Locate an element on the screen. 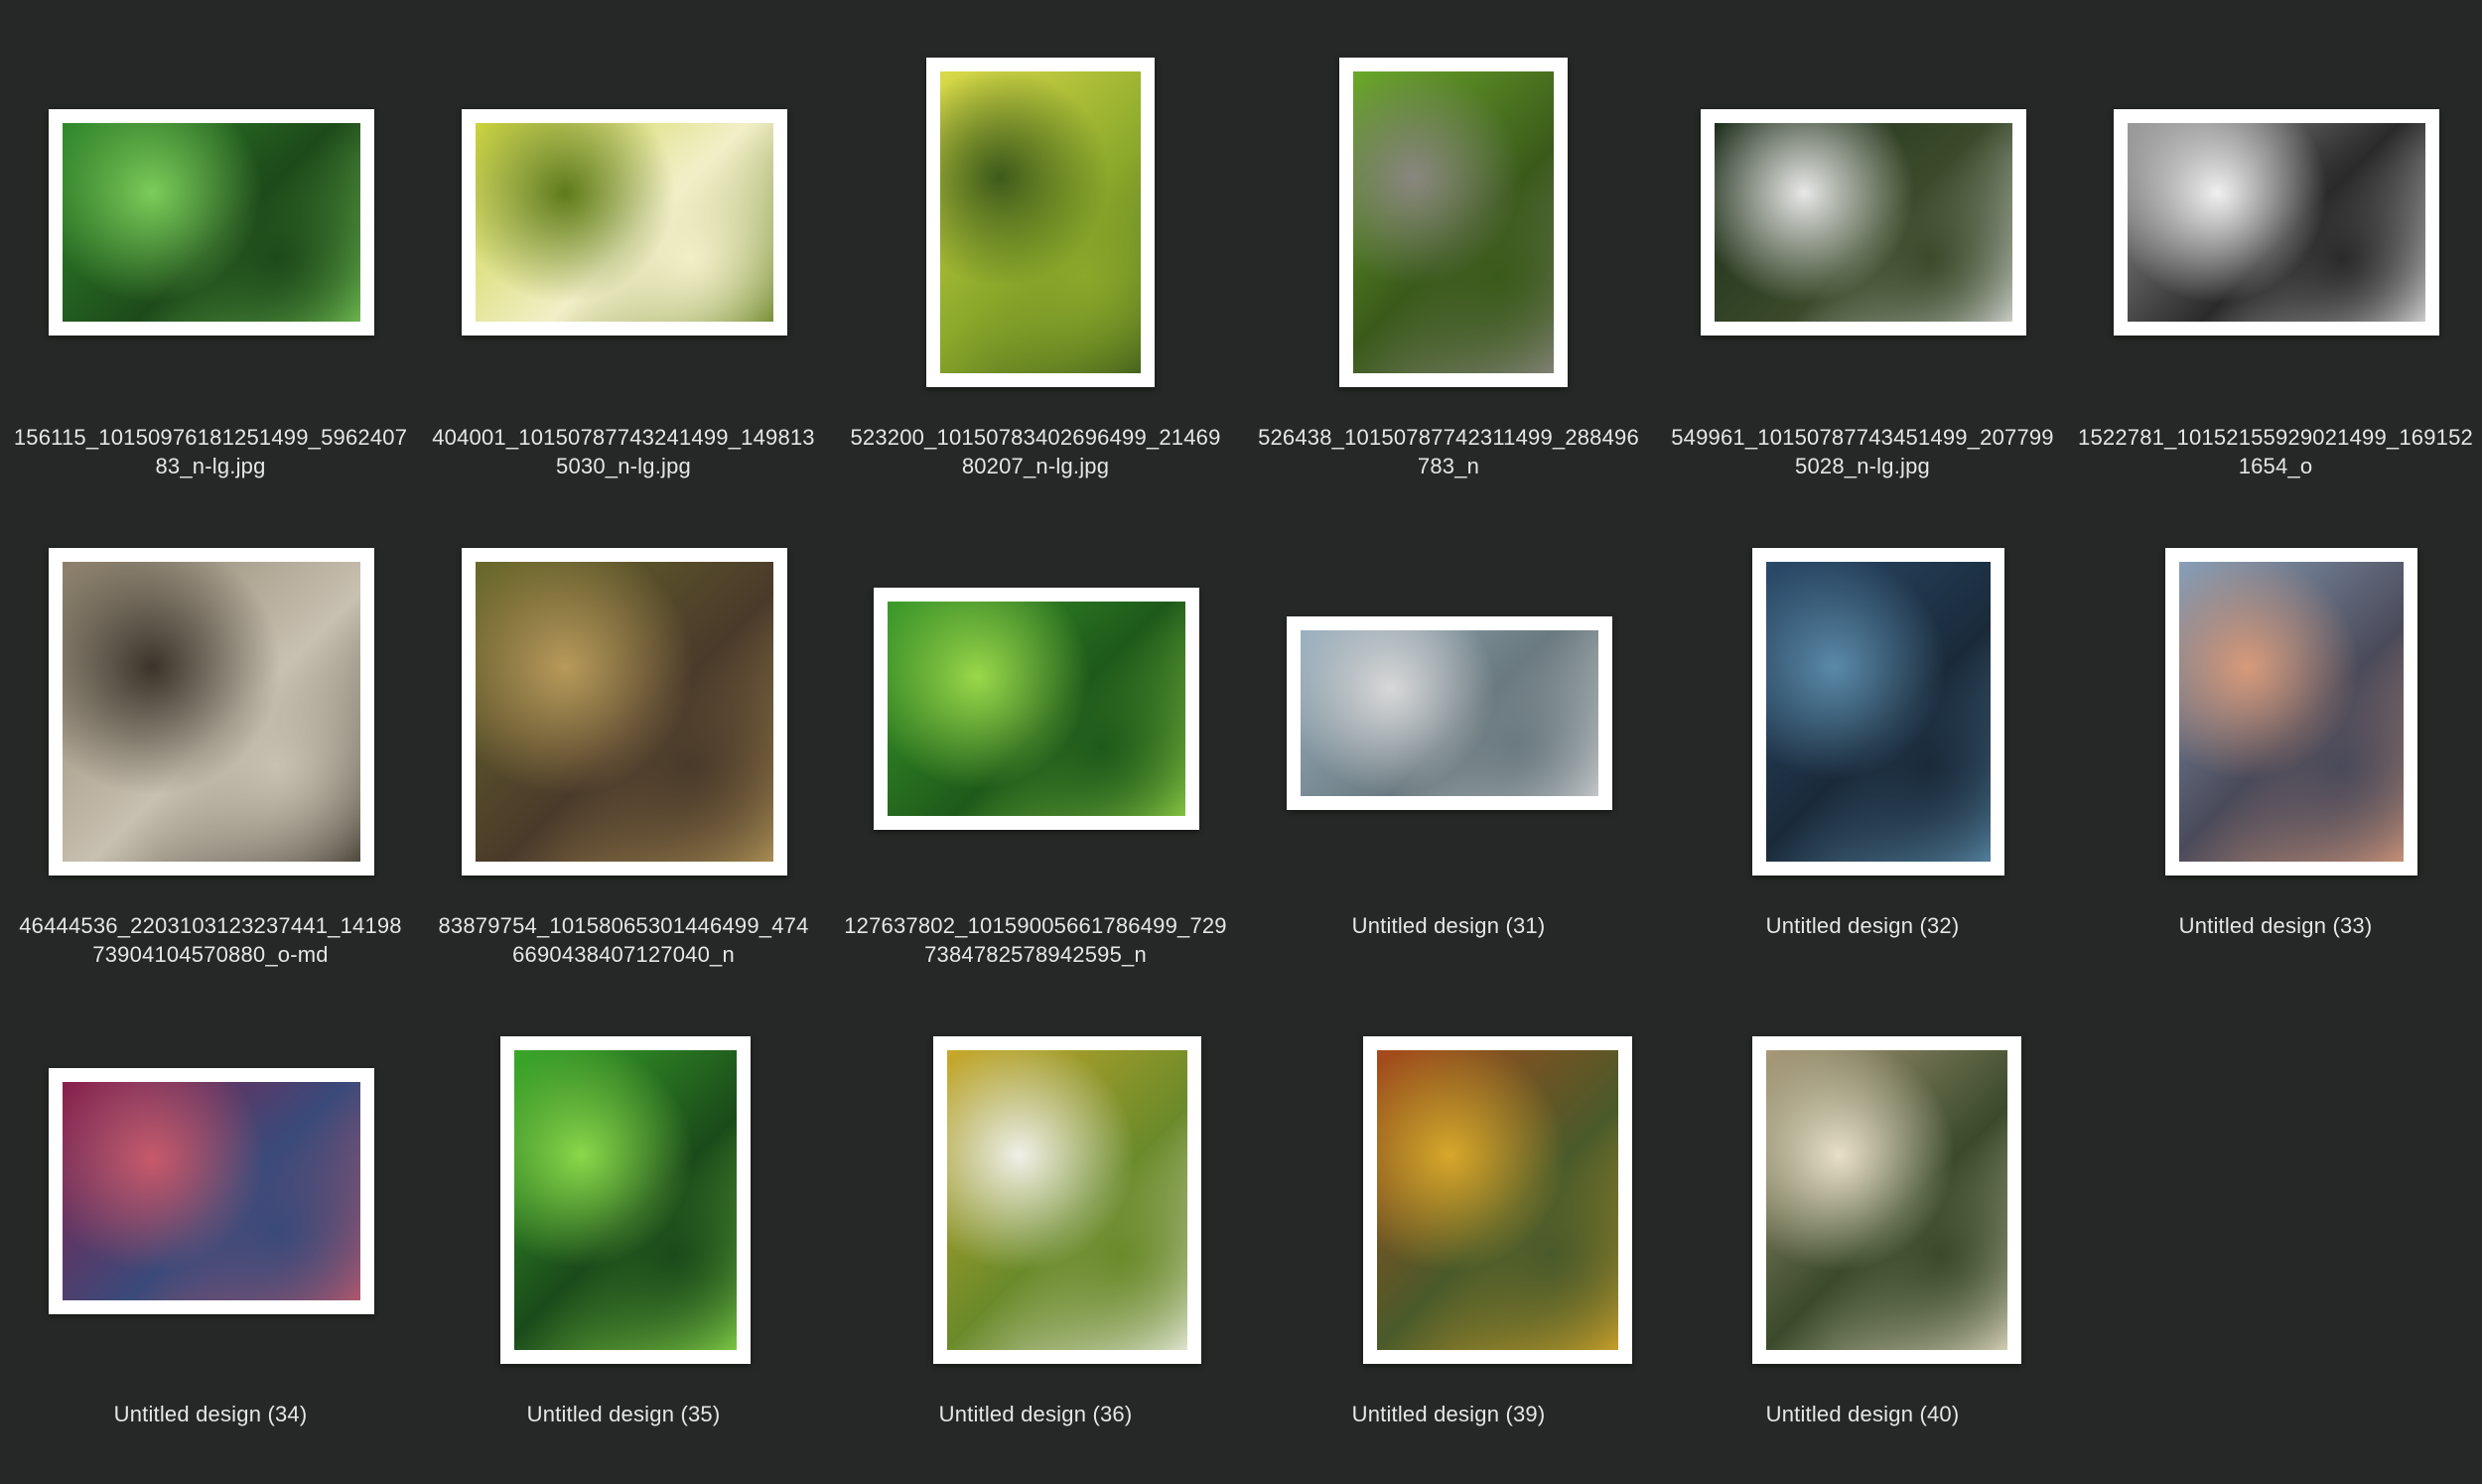  file-item: Untitled design (33) is located at coordinates (2275, 731).